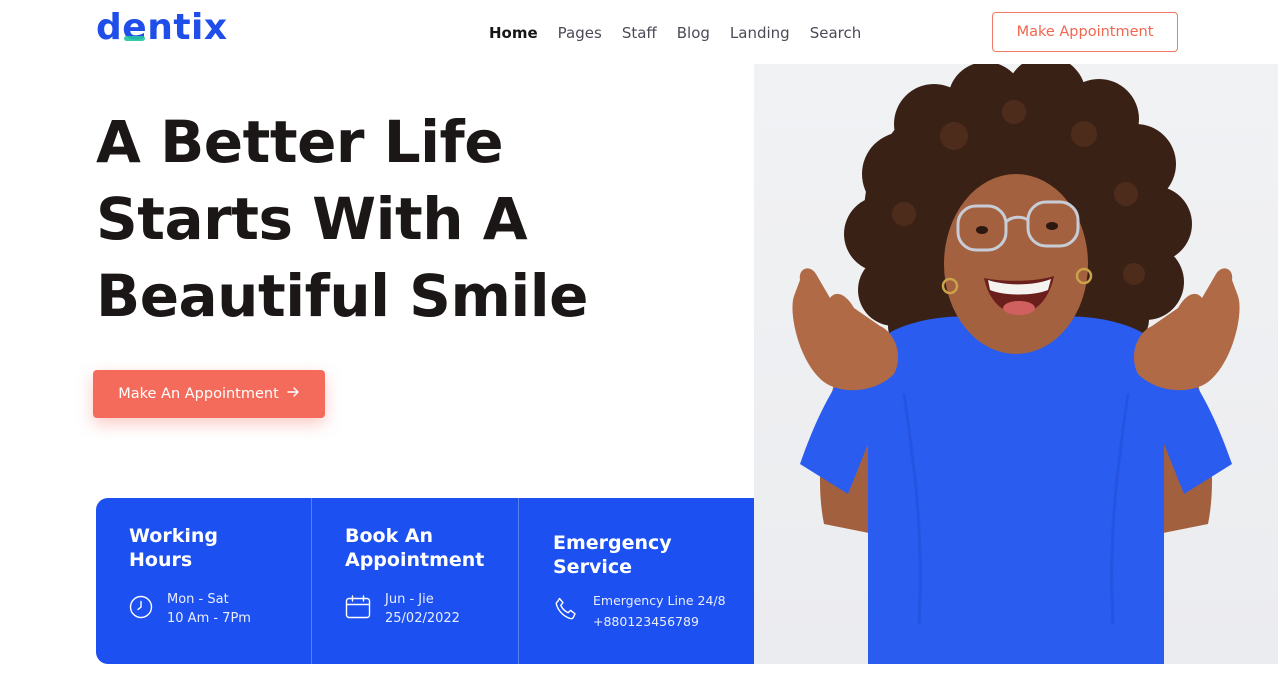 The height and width of the screenshot is (692, 1282). Describe the element at coordinates (414, 548) in the screenshot. I see `card-title: Book An Appointment` at that location.